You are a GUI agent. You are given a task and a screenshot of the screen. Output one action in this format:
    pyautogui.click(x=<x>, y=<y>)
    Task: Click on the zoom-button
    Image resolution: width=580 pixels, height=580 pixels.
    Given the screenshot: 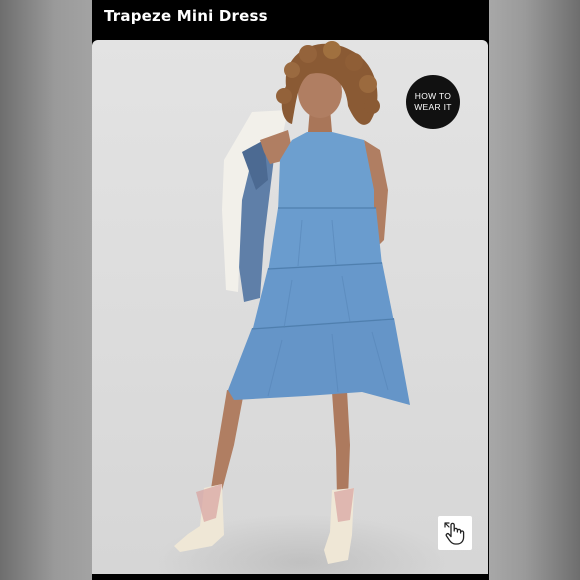 What is the action you would take?
    pyautogui.click(x=455, y=533)
    